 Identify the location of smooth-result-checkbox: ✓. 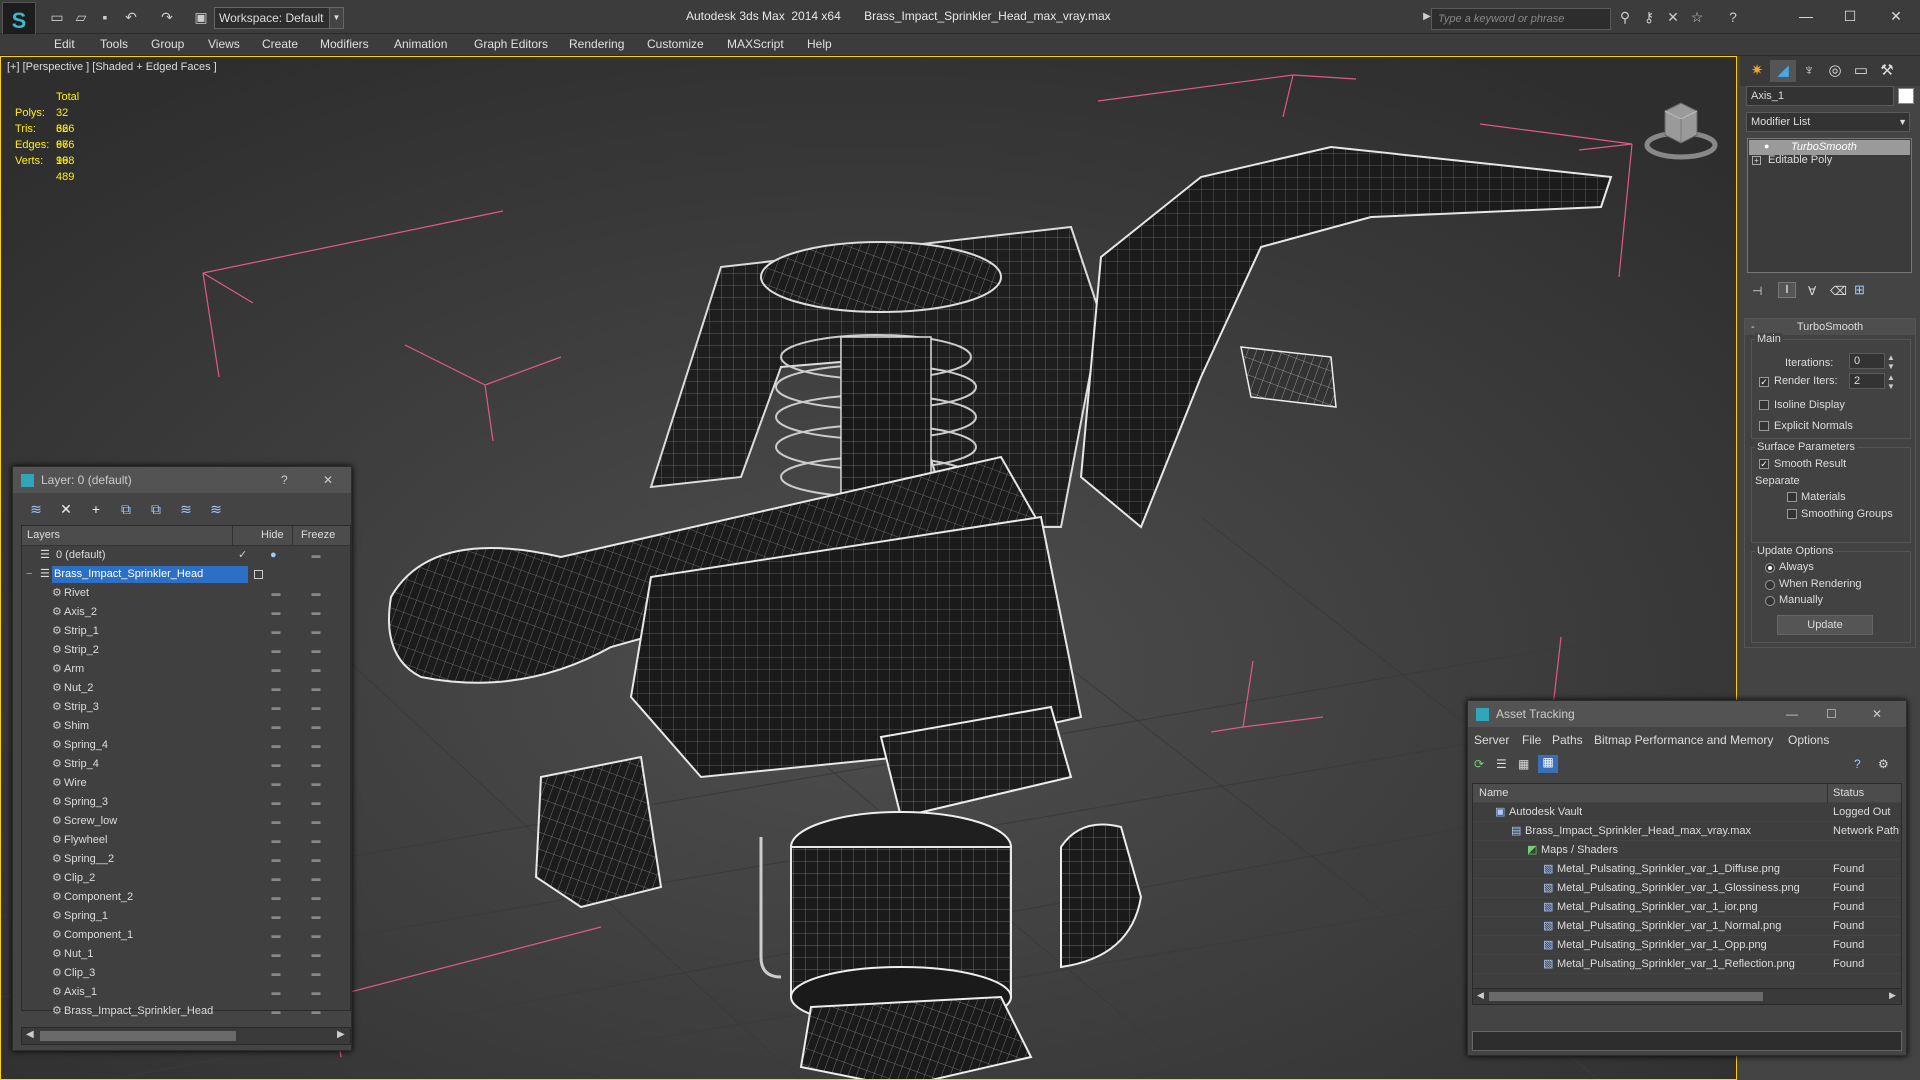
(1764, 464).